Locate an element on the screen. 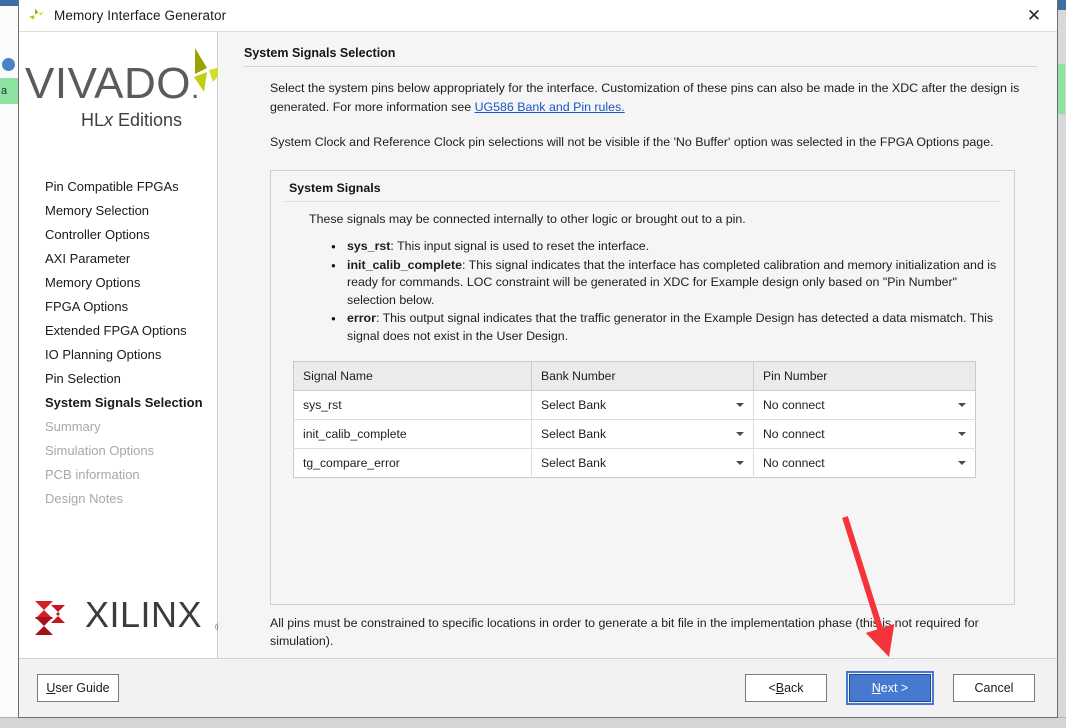  edition-prefix: HL is located at coordinates (93, 120).